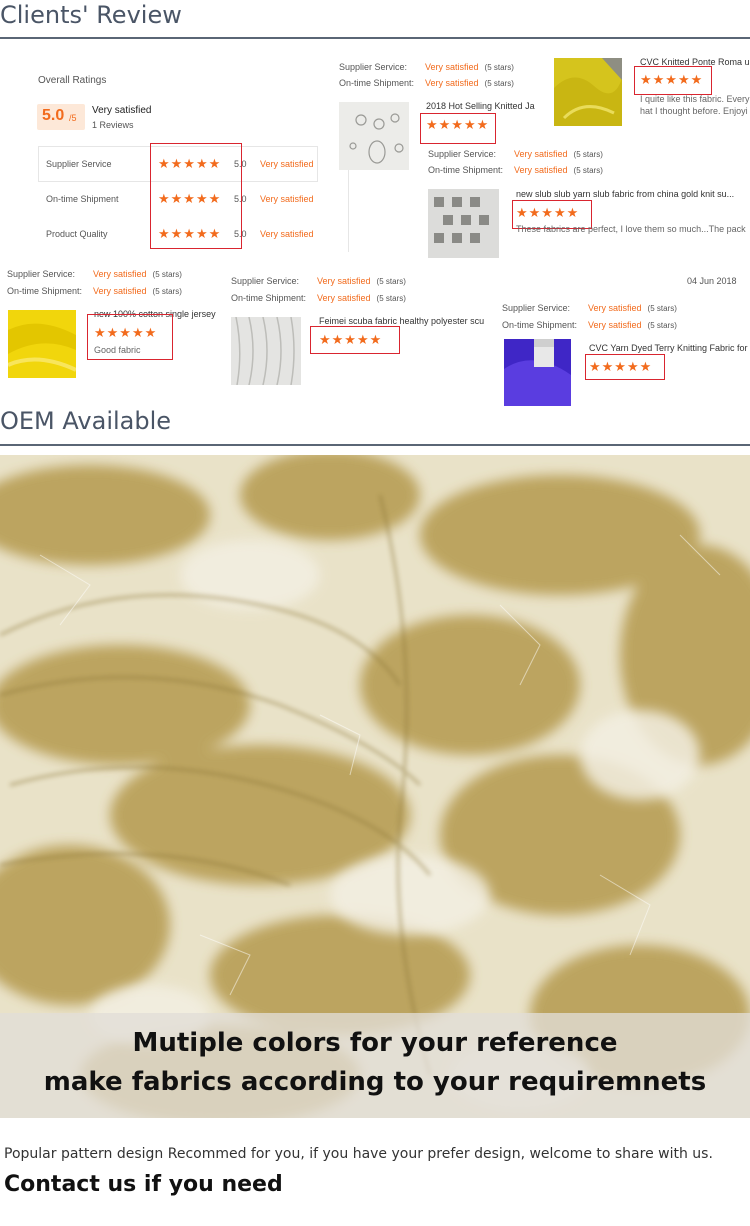 Image resolution: width=750 pixels, height=1226 pixels. I want to click on overall-ratings-label: Overall Ratings, so click(72, 80).